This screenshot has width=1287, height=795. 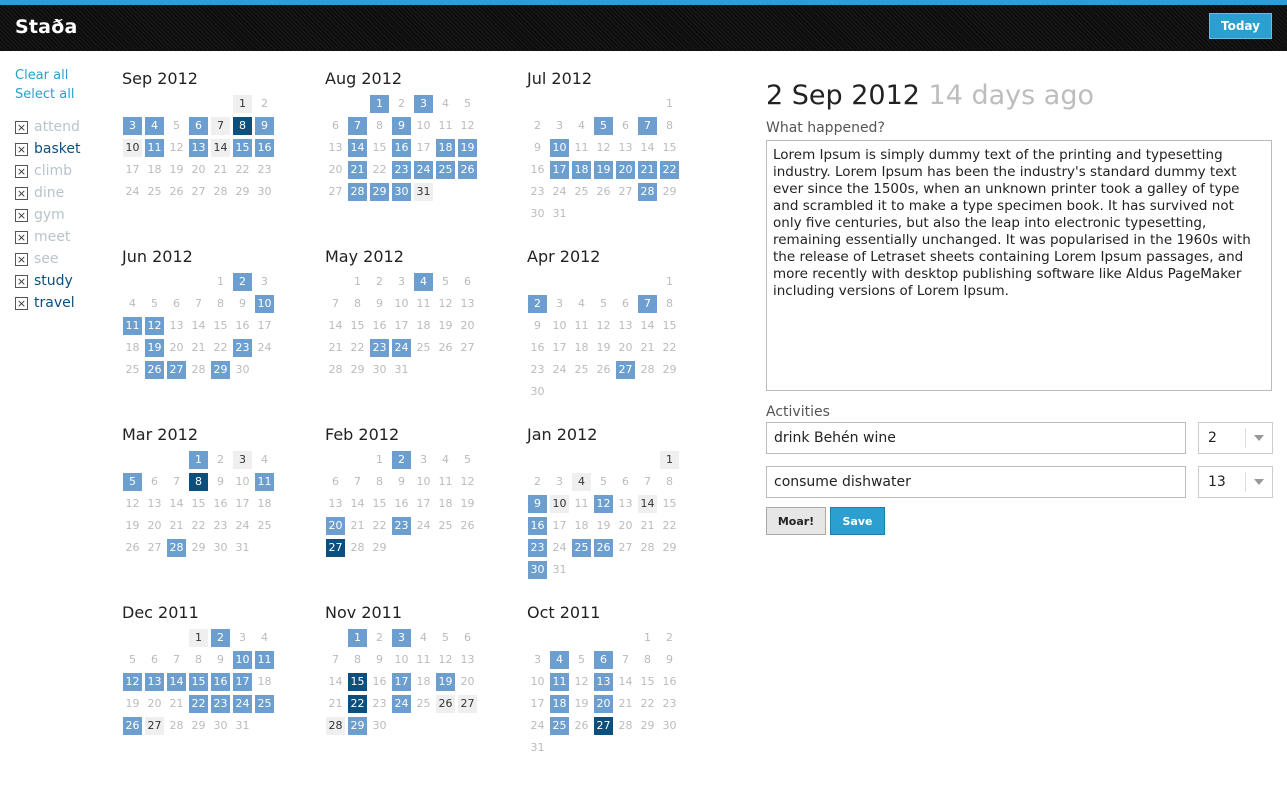 What do you see at coordinates (335, 170) in the screenshot?
I see `calendar-day: 20` at bounding box center [335, 170].